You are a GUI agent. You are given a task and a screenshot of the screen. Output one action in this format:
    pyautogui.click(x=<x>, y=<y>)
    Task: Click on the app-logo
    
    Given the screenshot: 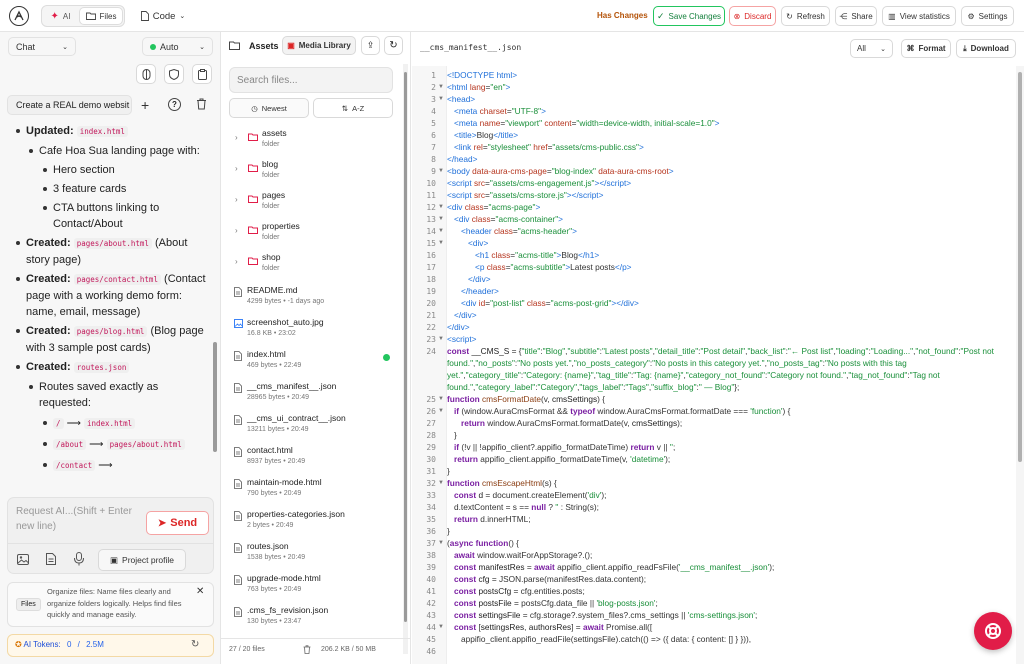 What is the action you would take?
    pyautogui.click(x=19, y=16)
    